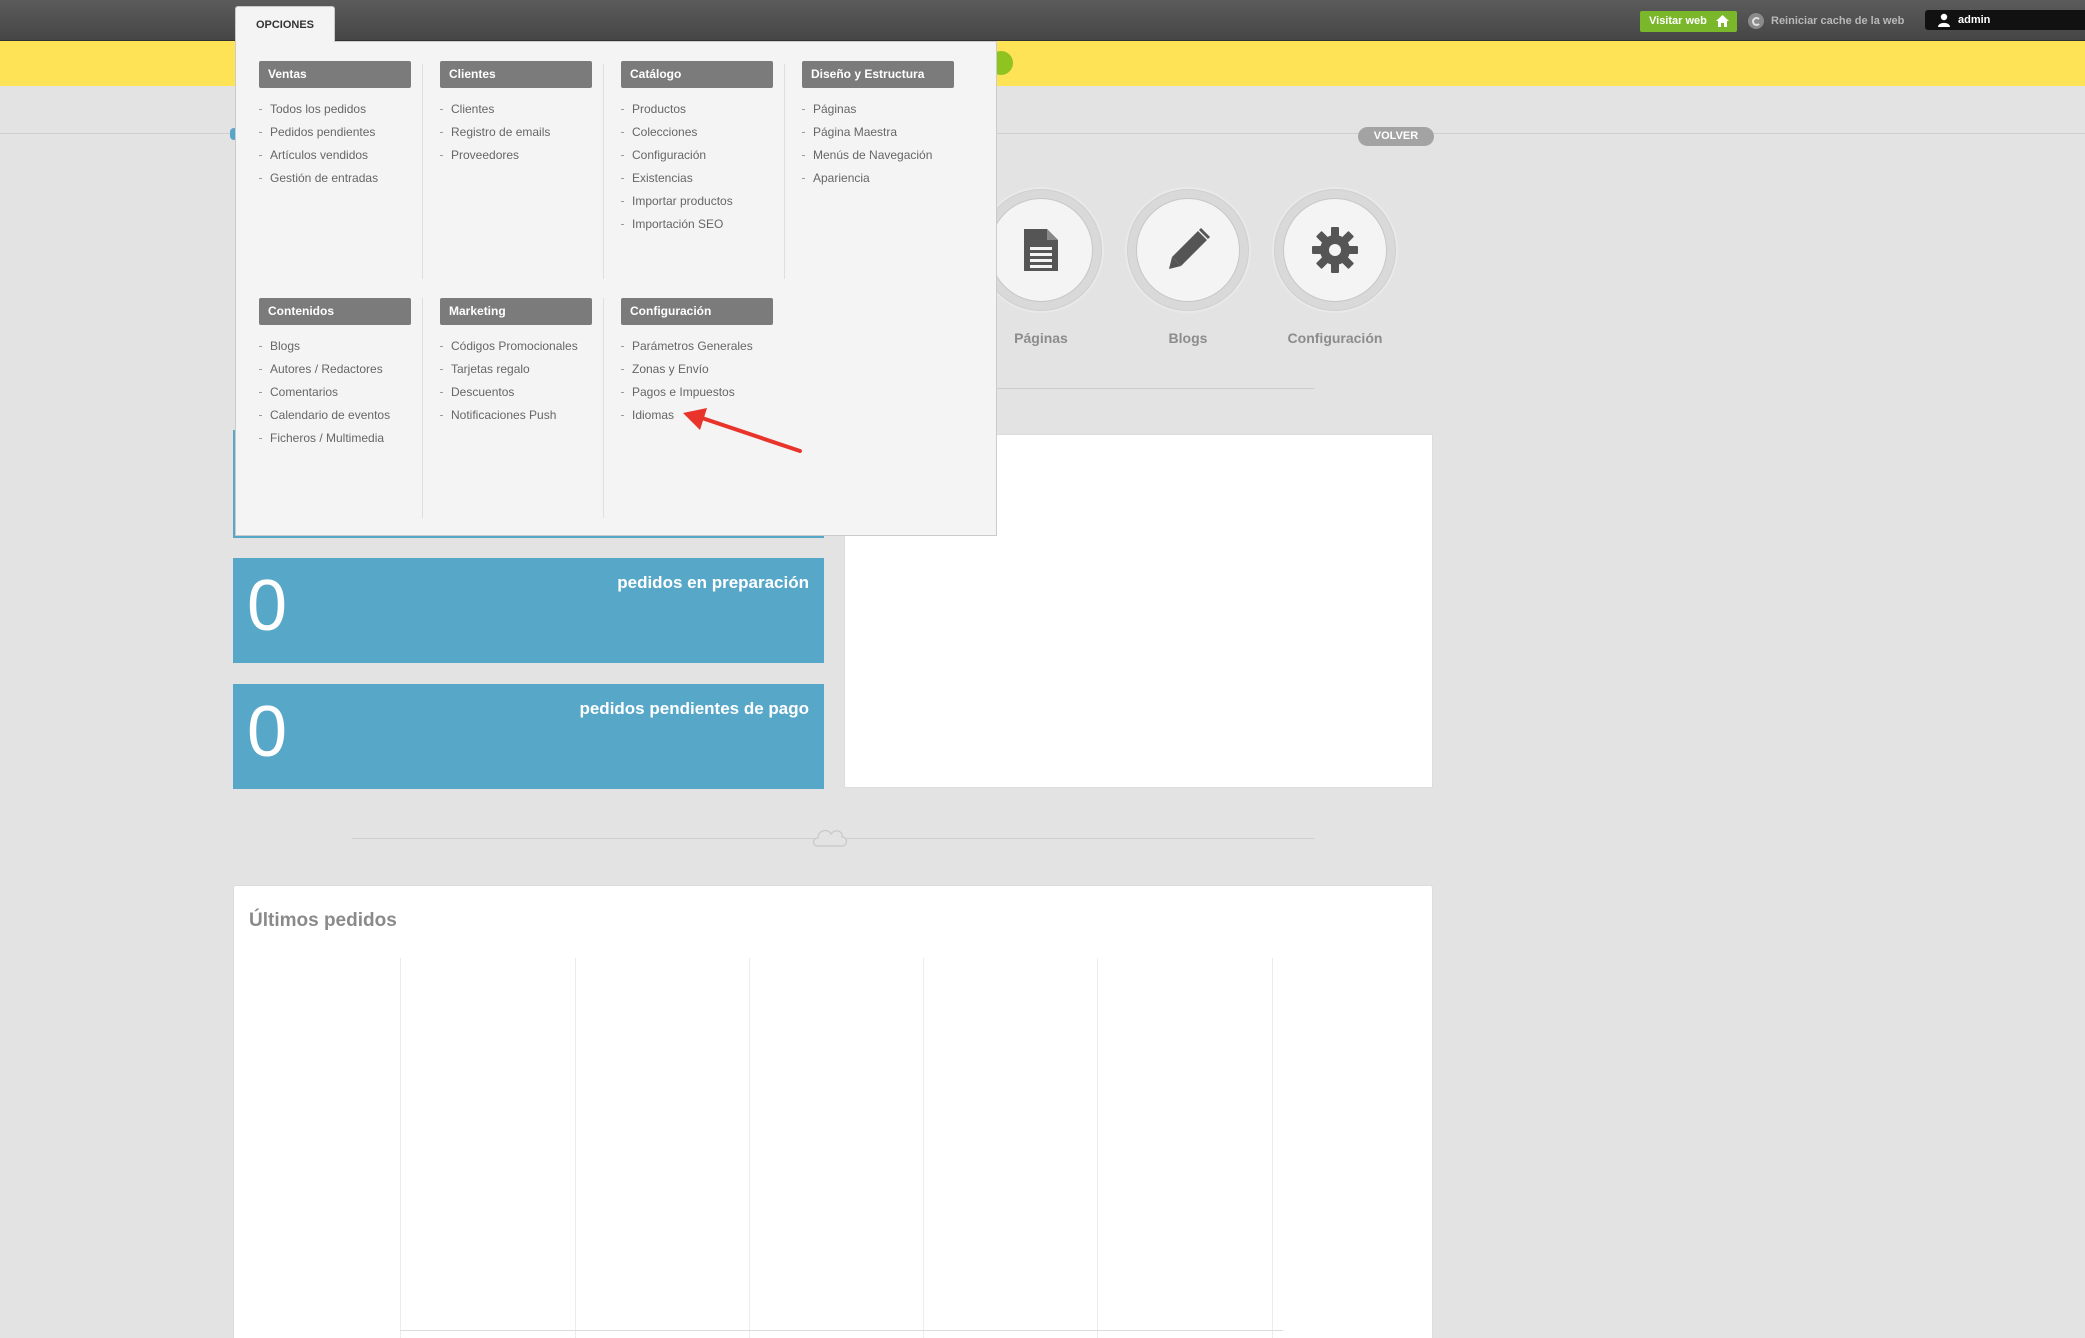 This screenshot has width=2085, height=1338. I want to click on shortcut-label: Configuración, so click(1335, 338).